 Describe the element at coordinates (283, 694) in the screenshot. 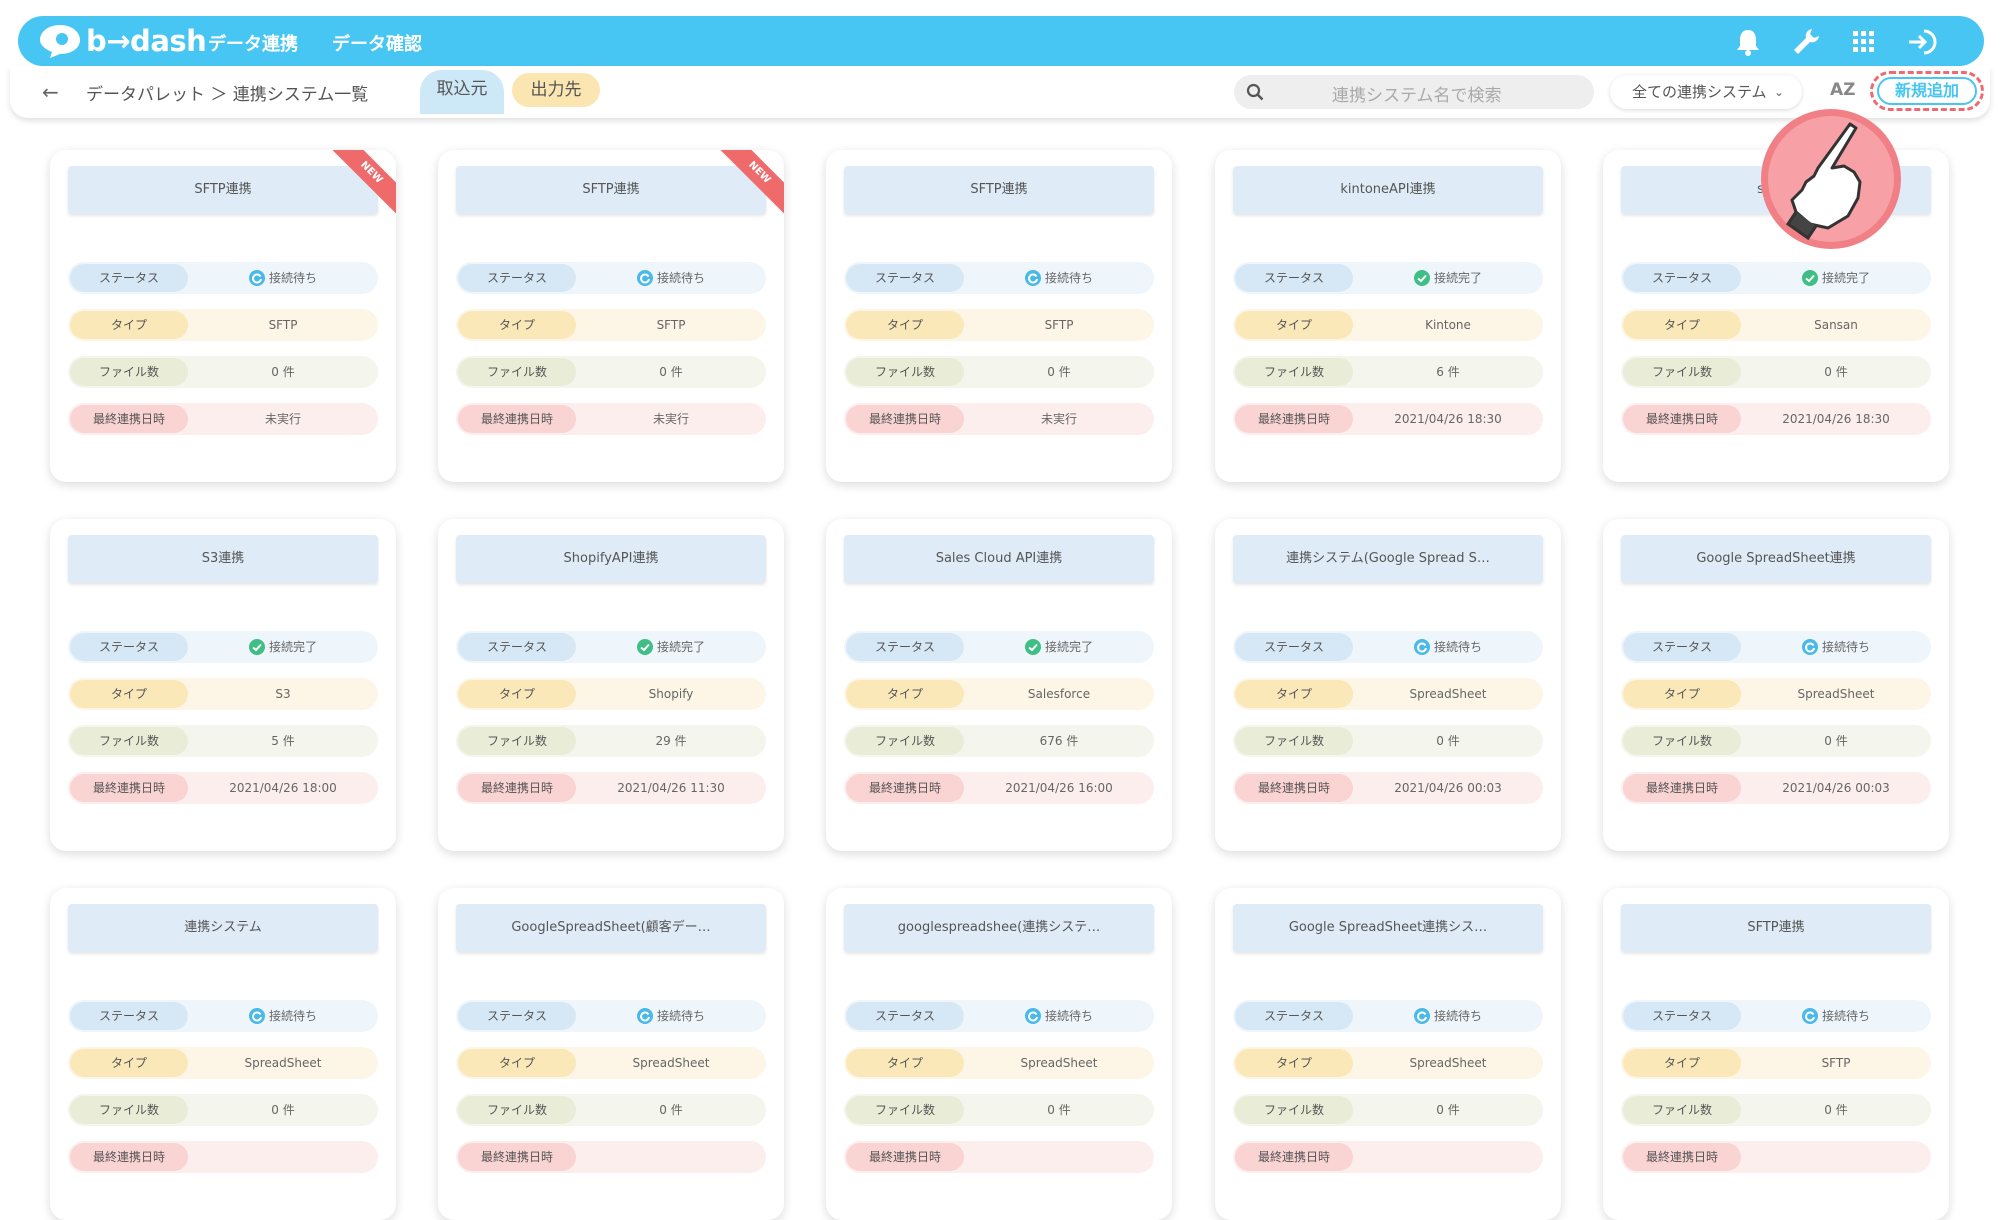

I see `type-value: S3` at that location.